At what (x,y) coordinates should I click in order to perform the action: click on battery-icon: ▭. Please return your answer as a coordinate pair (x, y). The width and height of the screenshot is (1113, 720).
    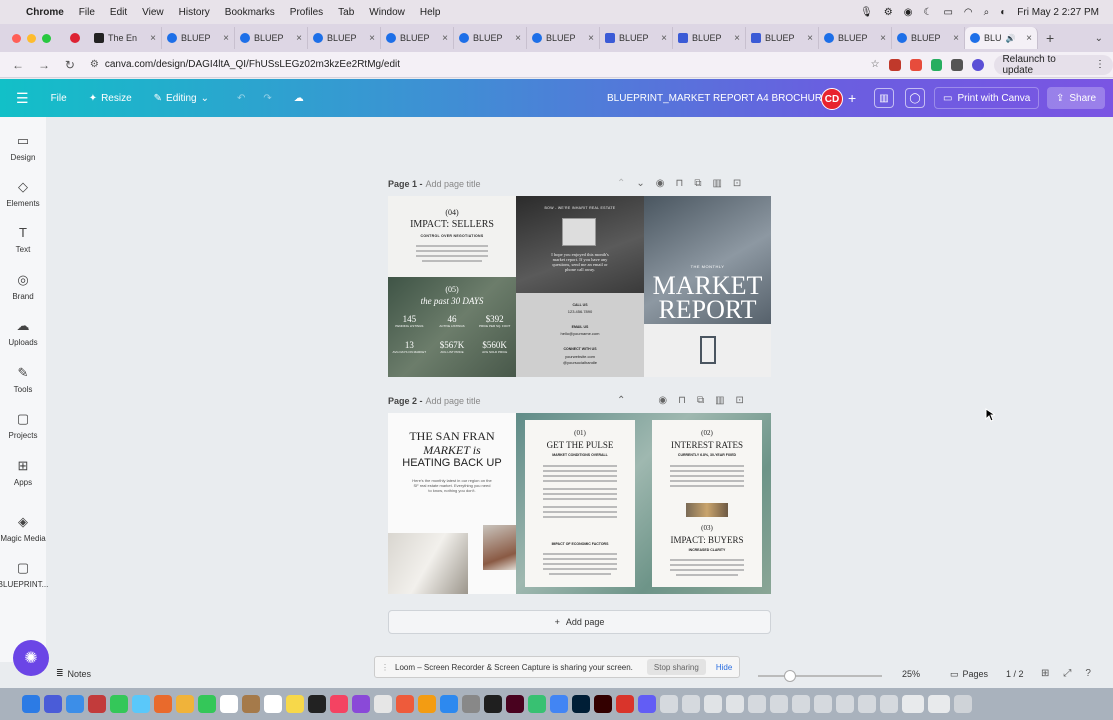
    Looking at the image, I should click on (947, 12).